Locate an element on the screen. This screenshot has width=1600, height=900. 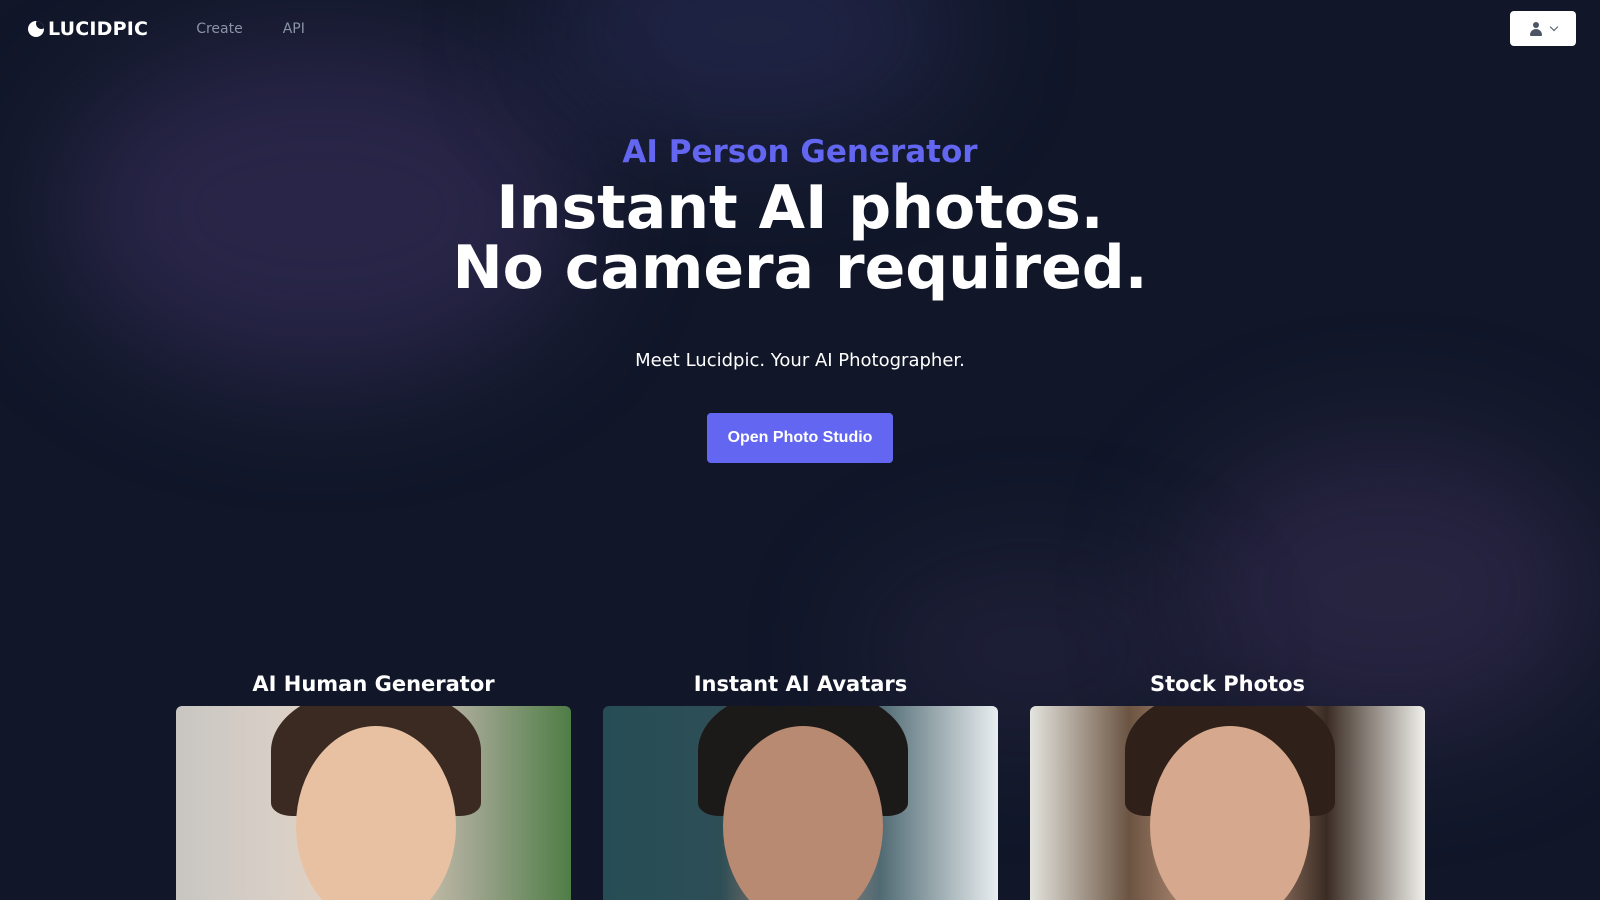
feature-card: Instant AI Avatars is located at coordinates (800, 785).